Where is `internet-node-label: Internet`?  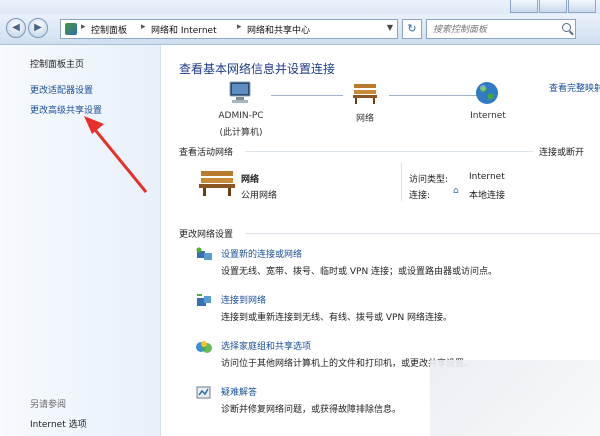 internet-node-label: Internet is located at coordinates (488, 116).